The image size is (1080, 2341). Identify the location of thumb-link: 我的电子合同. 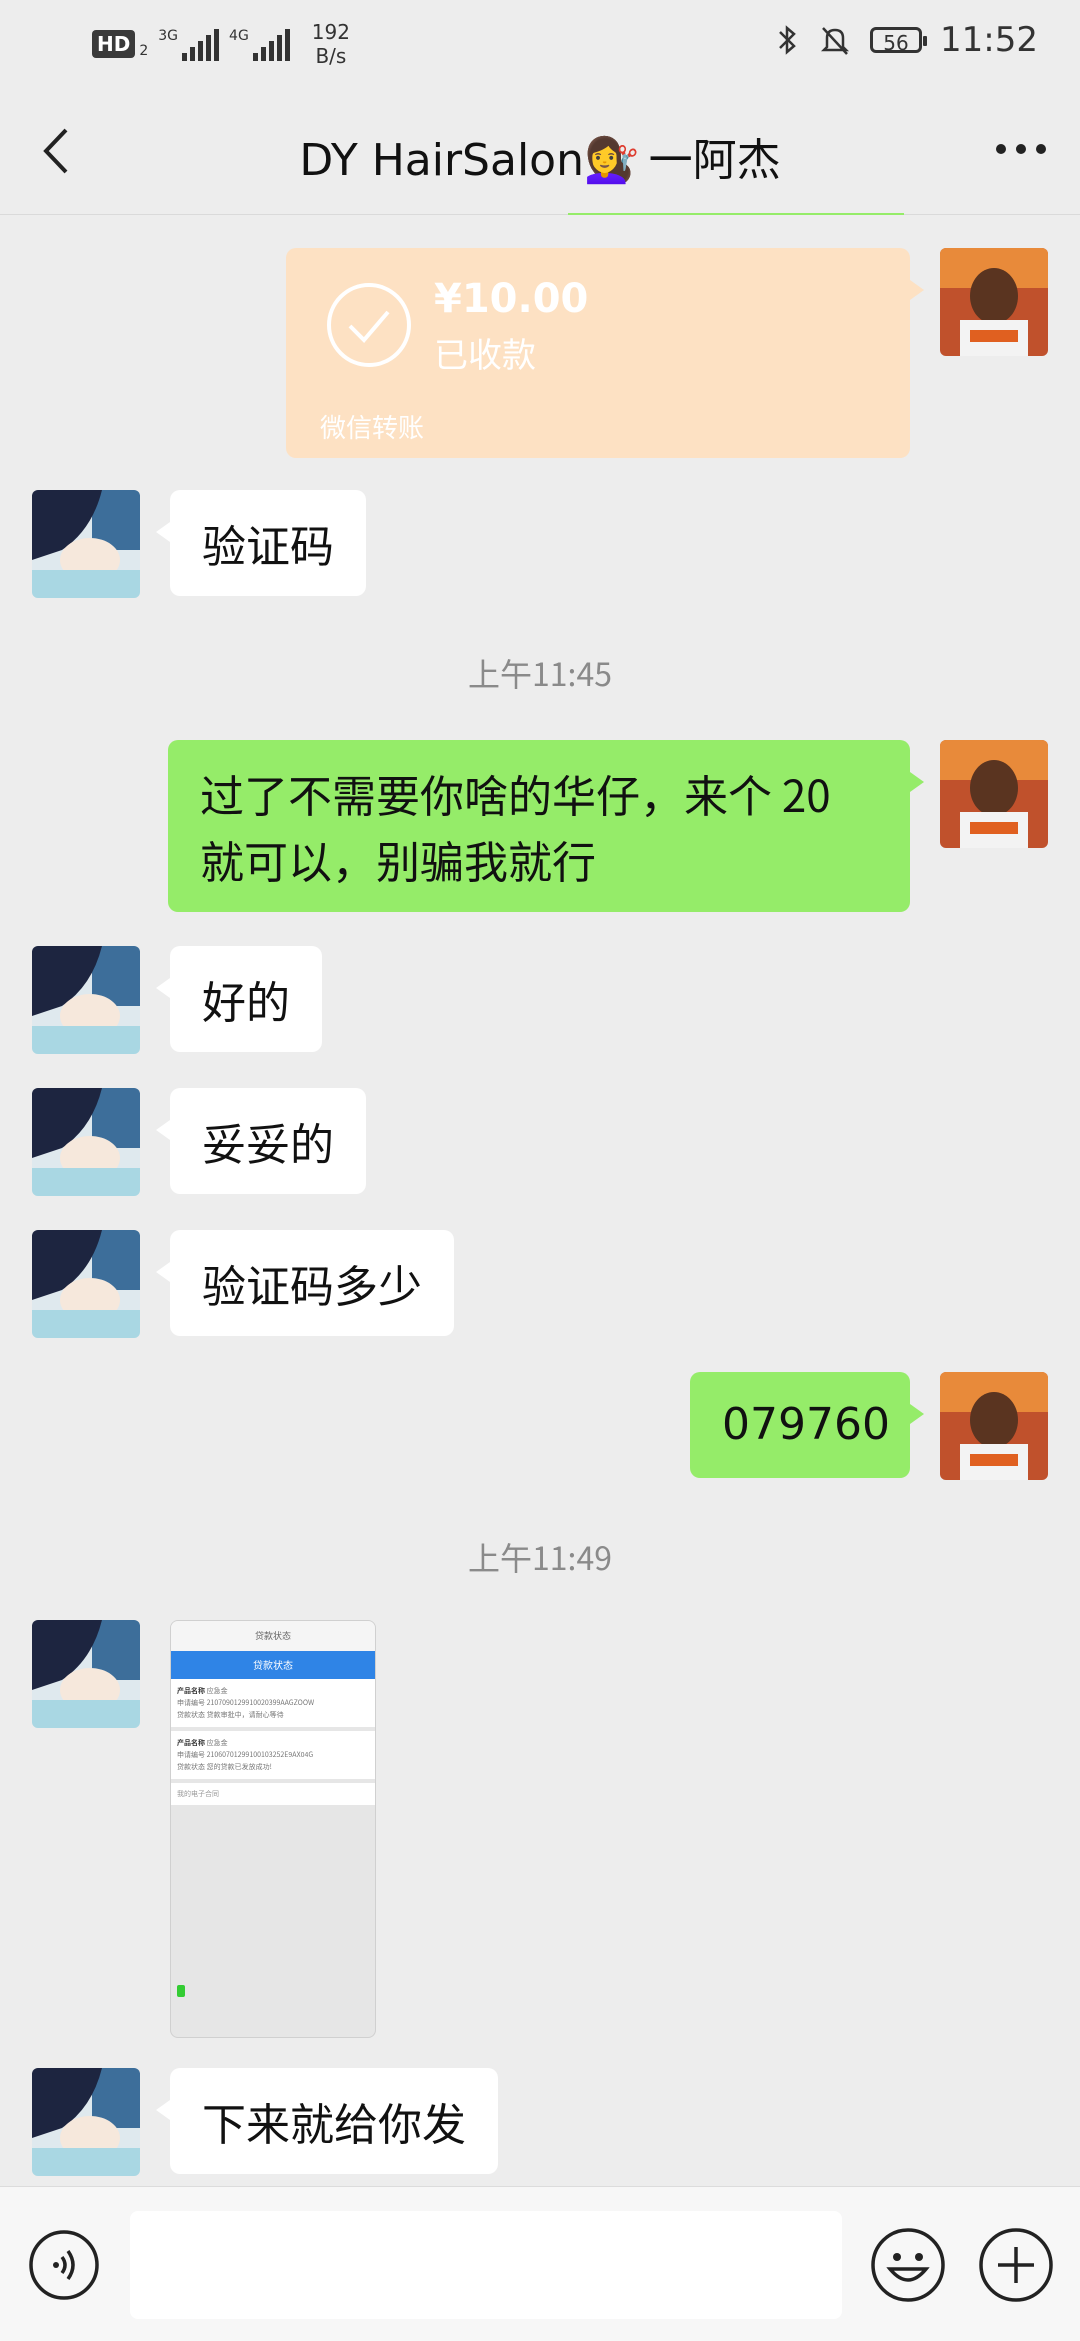
(273, 1794).